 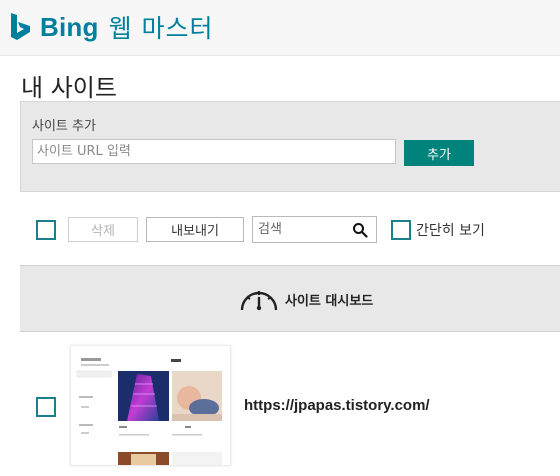 I want to click on export-button: 내보내기, so click(x=195, y=229).